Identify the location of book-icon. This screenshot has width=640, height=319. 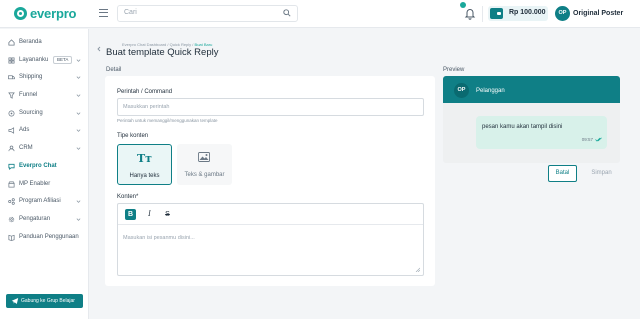
(11, 237).